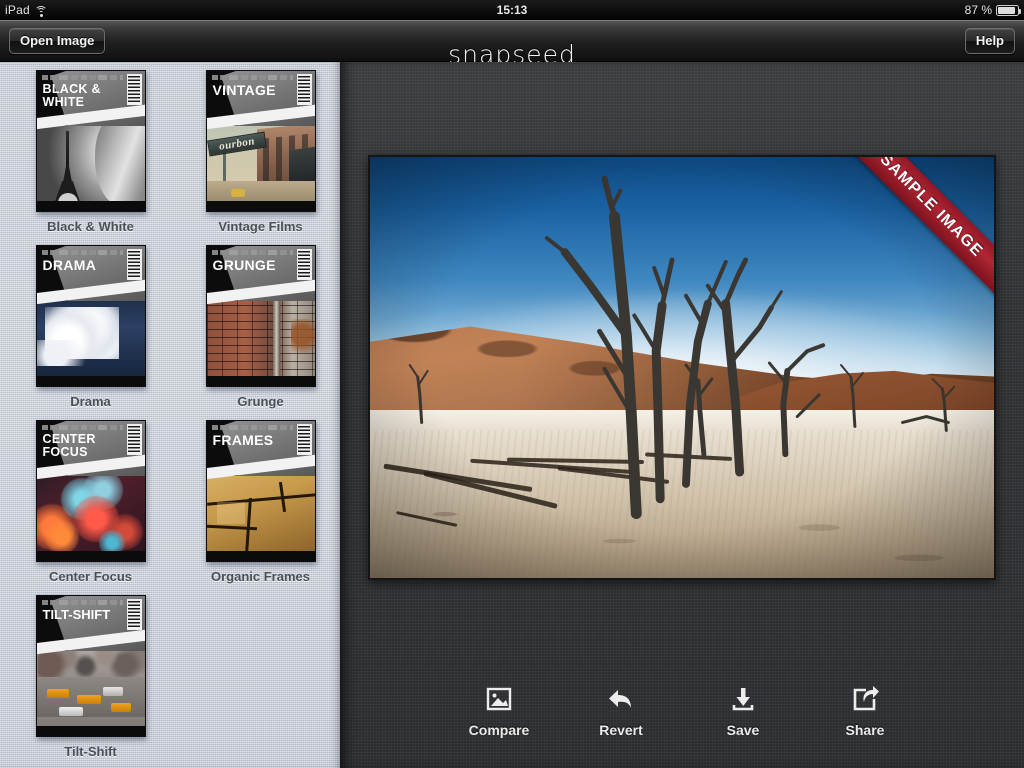 The image size is (1024, 768). I want to click on compare-label: Compare, so click(499, 730).